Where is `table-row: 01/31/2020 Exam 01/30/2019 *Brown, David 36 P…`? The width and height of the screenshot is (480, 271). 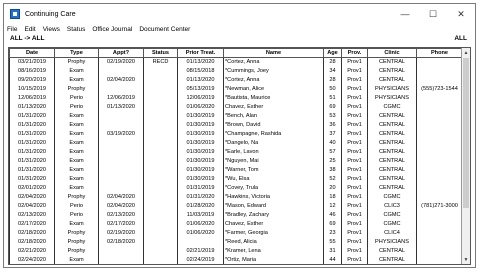 table-row: 01/31/2020 Exam 01/30/2019 *Brown, David 36 P… is located at coordinates (236, 125).